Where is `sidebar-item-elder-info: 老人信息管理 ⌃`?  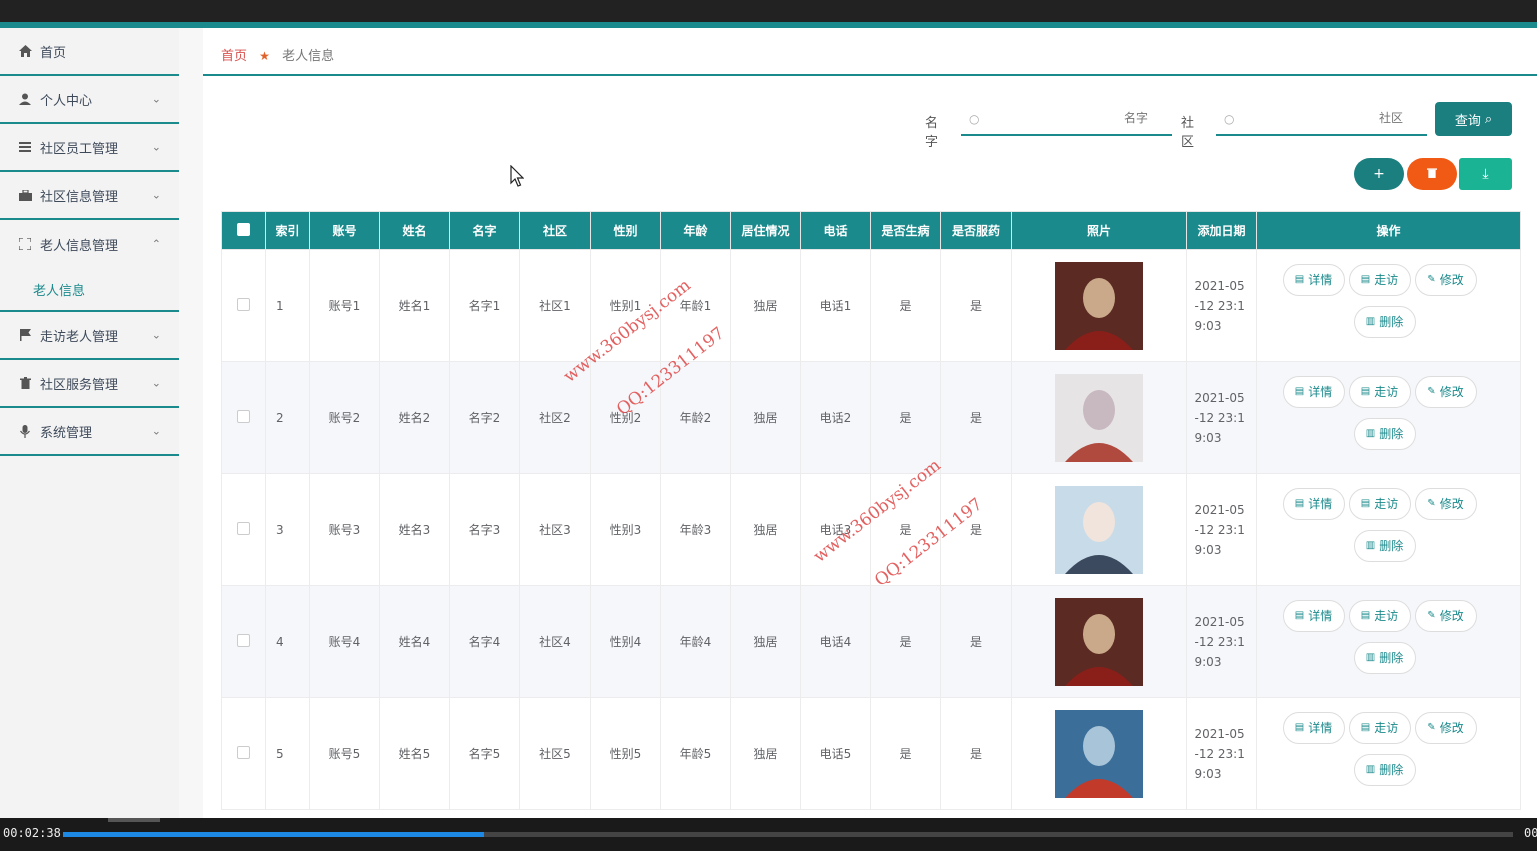
sidebar-item-elder-info: 老人信息管理 ⌃ is located at coordinates (89, 244).